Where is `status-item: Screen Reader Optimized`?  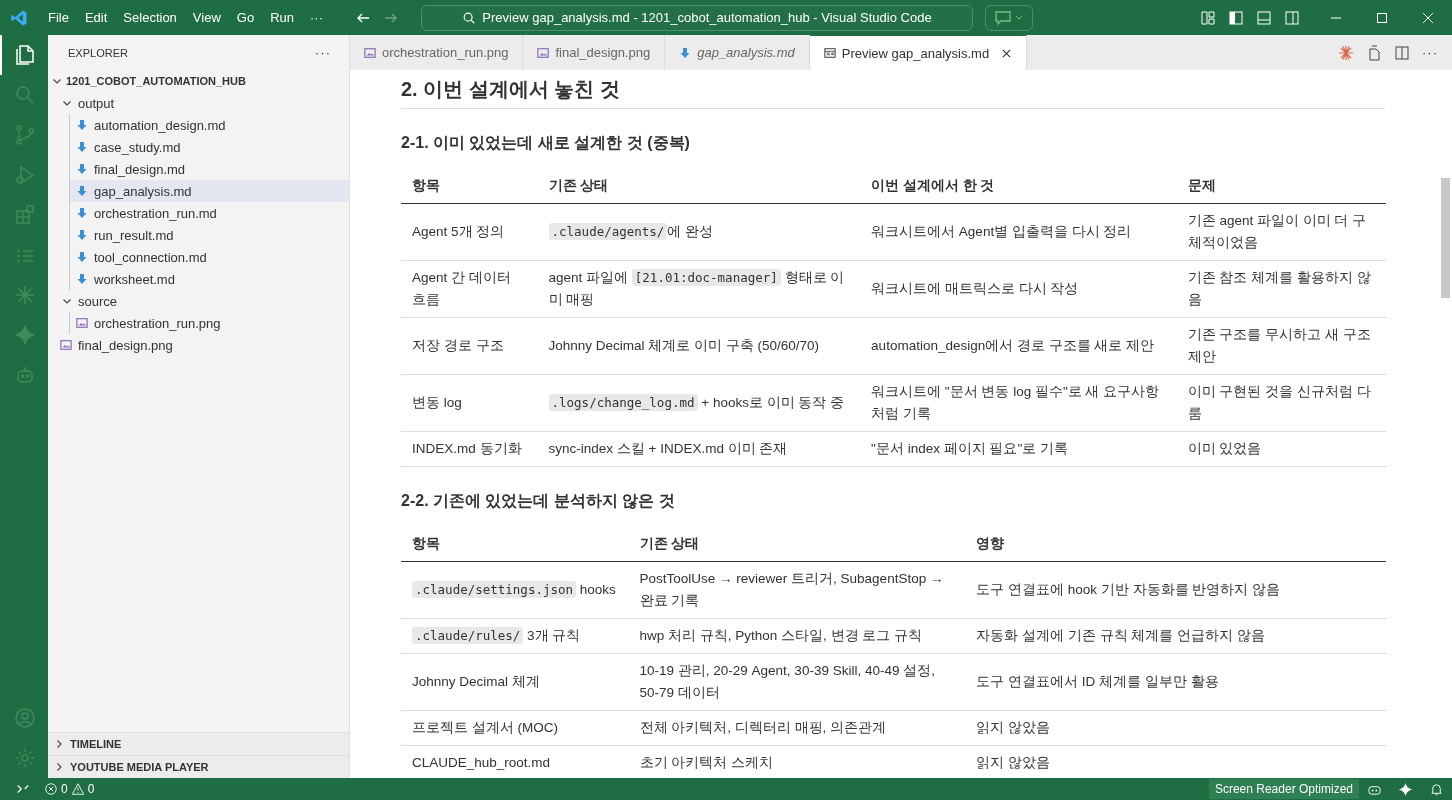 status-item: Screen Reader Optimized is located at coordinates (1283, 789).